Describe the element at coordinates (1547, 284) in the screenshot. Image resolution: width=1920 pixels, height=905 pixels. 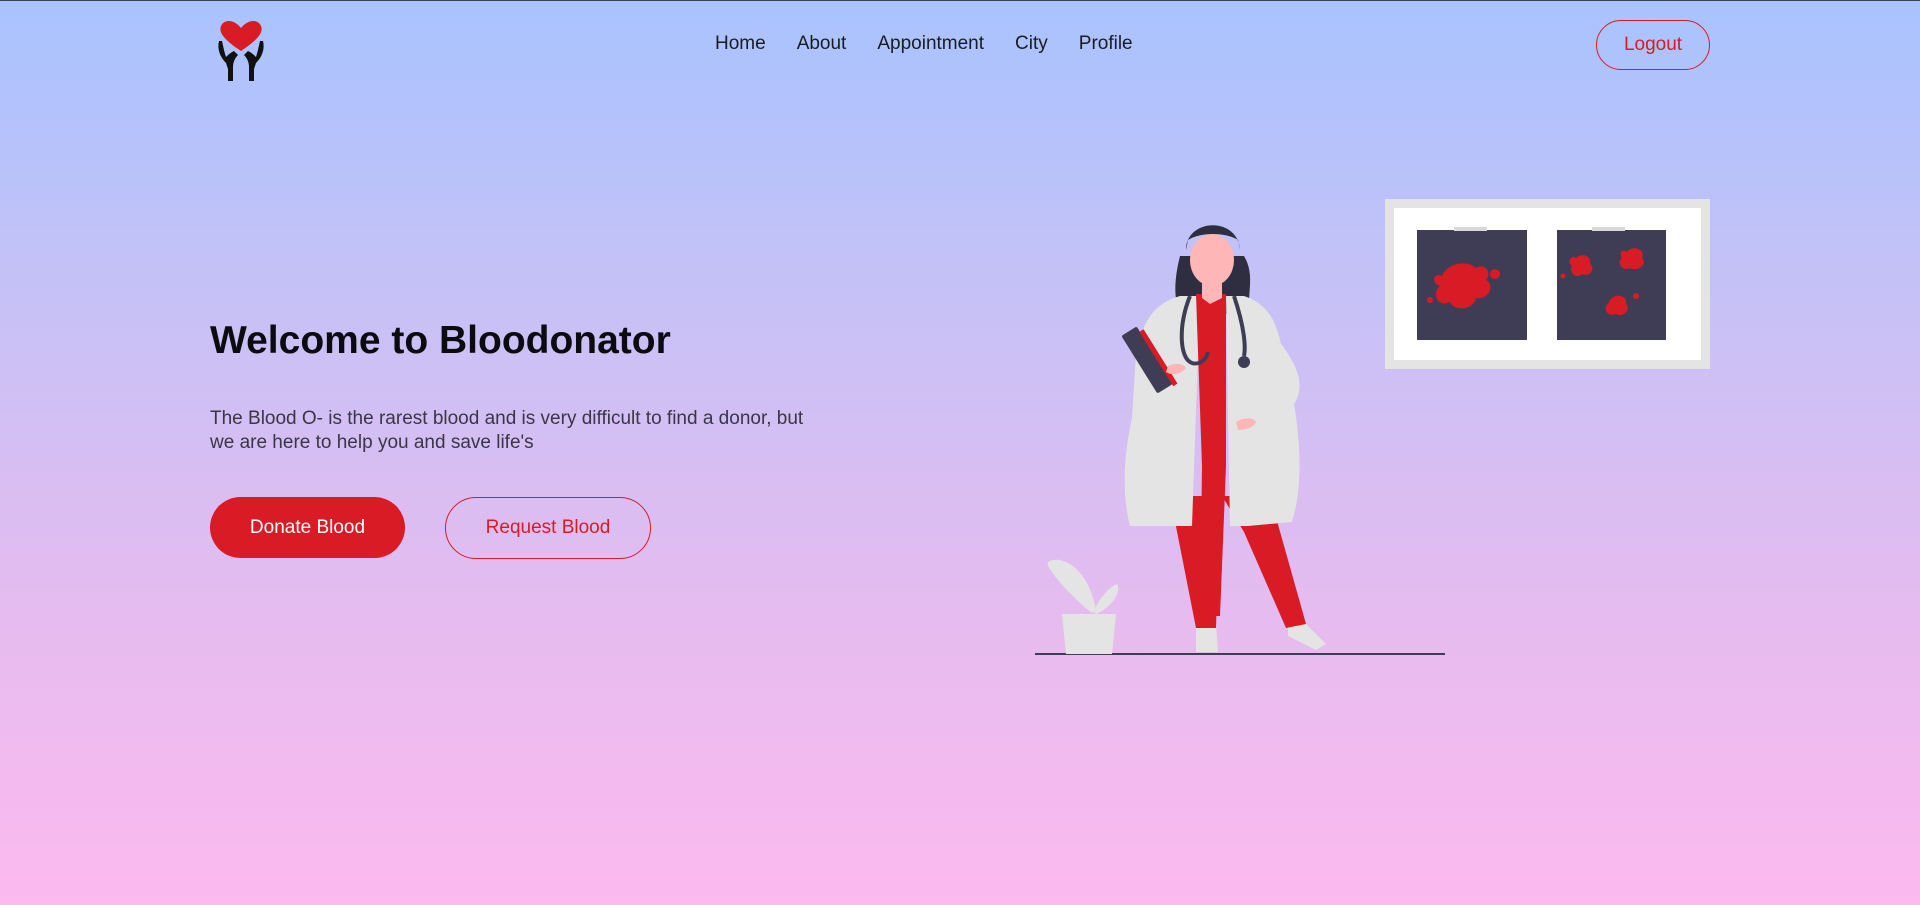
I see `blood-sample-frame` at that location.